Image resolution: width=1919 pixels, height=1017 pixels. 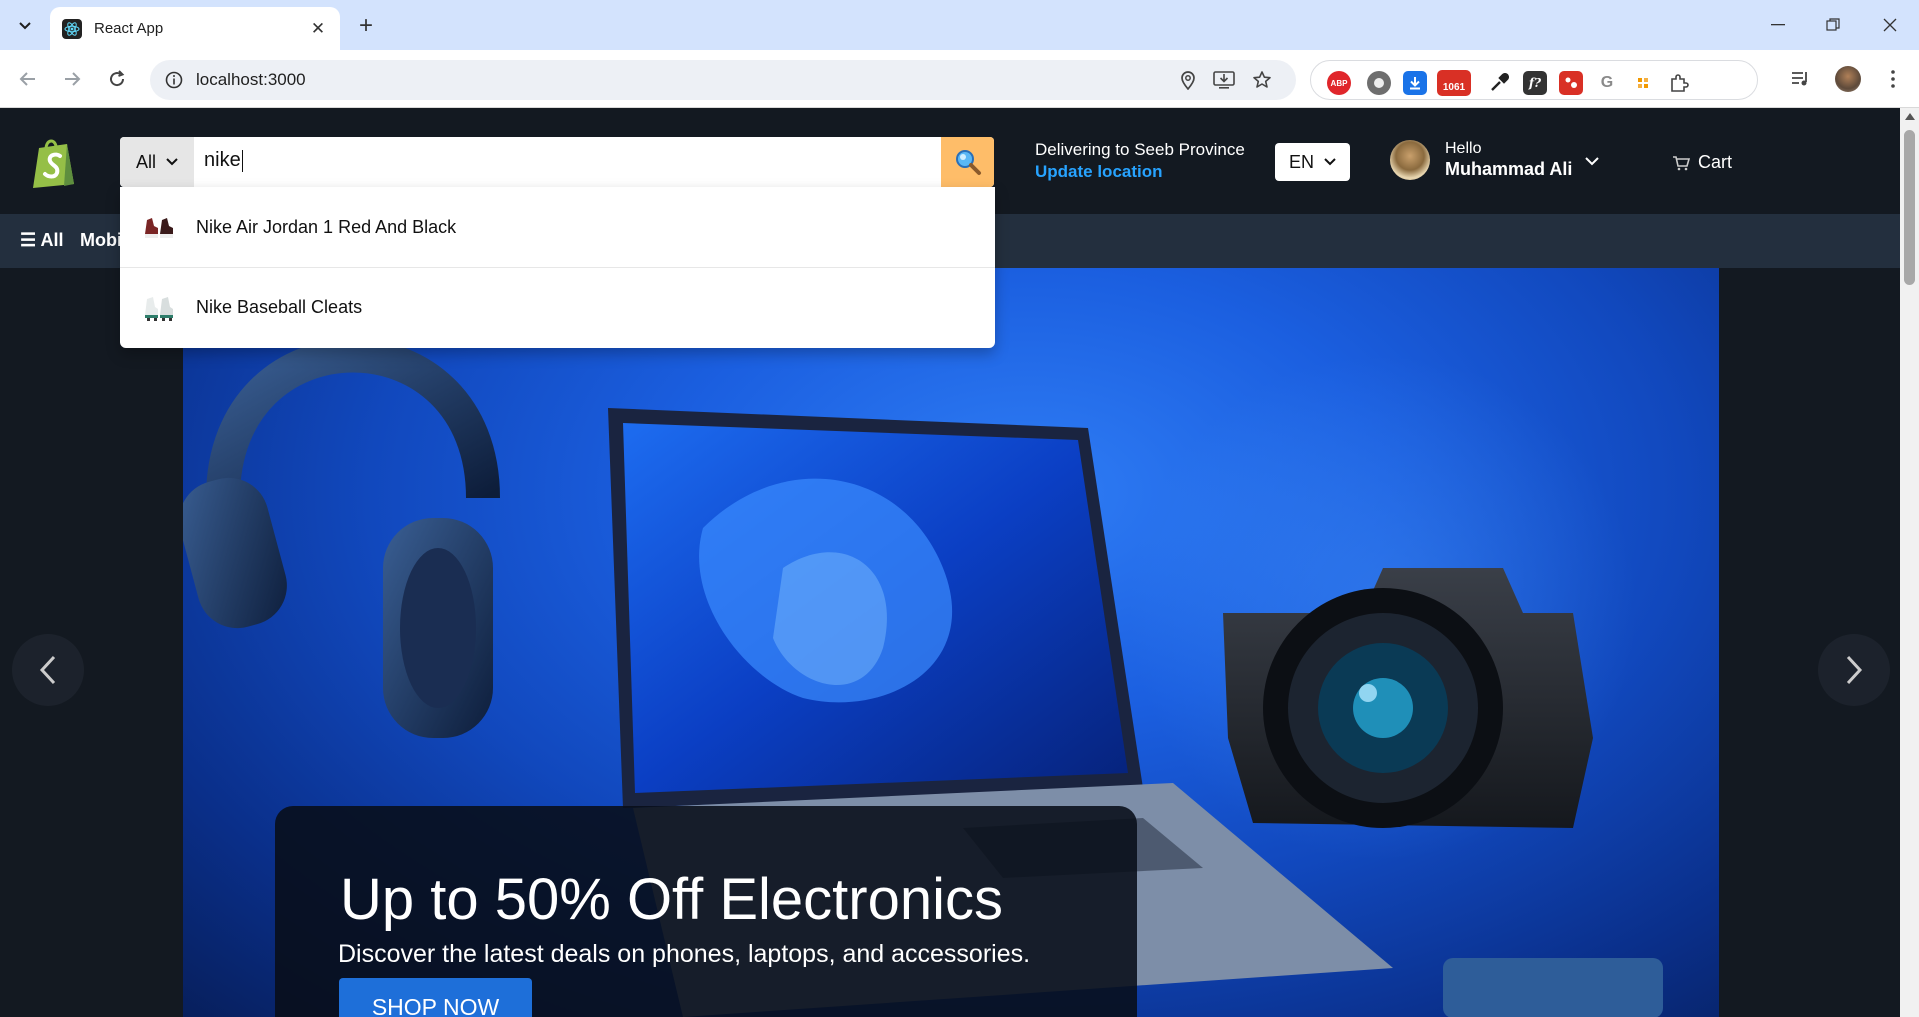 I want to click on suggestion-label: Nike Air Jordan 1 Red And Black, so click(x=326, y=226).